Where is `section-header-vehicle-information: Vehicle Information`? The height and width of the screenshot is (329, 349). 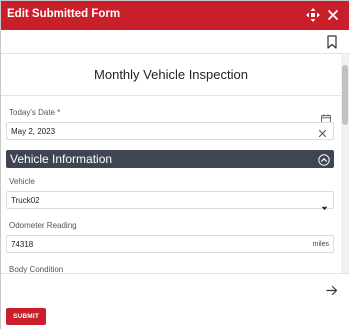 section-header-vehicle-information: Vehicle Information is located at coordinates (170, 159).